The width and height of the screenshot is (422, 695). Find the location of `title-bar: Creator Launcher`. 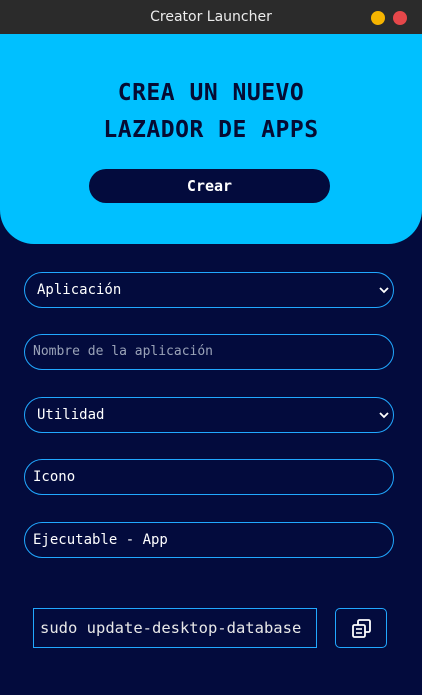

title-bar: Creator Launcher is located at coordinates (211, 17).